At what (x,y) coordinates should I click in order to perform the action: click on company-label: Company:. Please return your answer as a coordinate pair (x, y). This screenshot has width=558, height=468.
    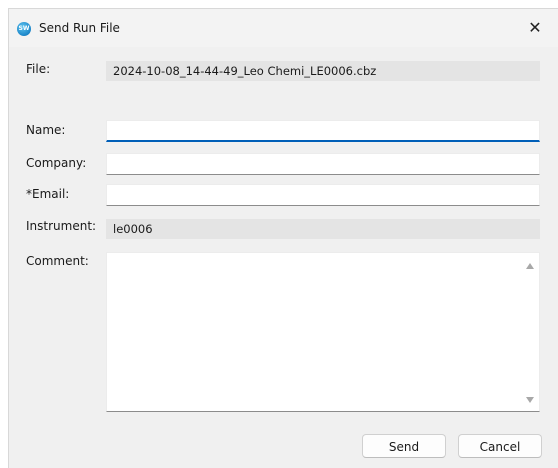
    Looking at the image, I should click on (56, 163).